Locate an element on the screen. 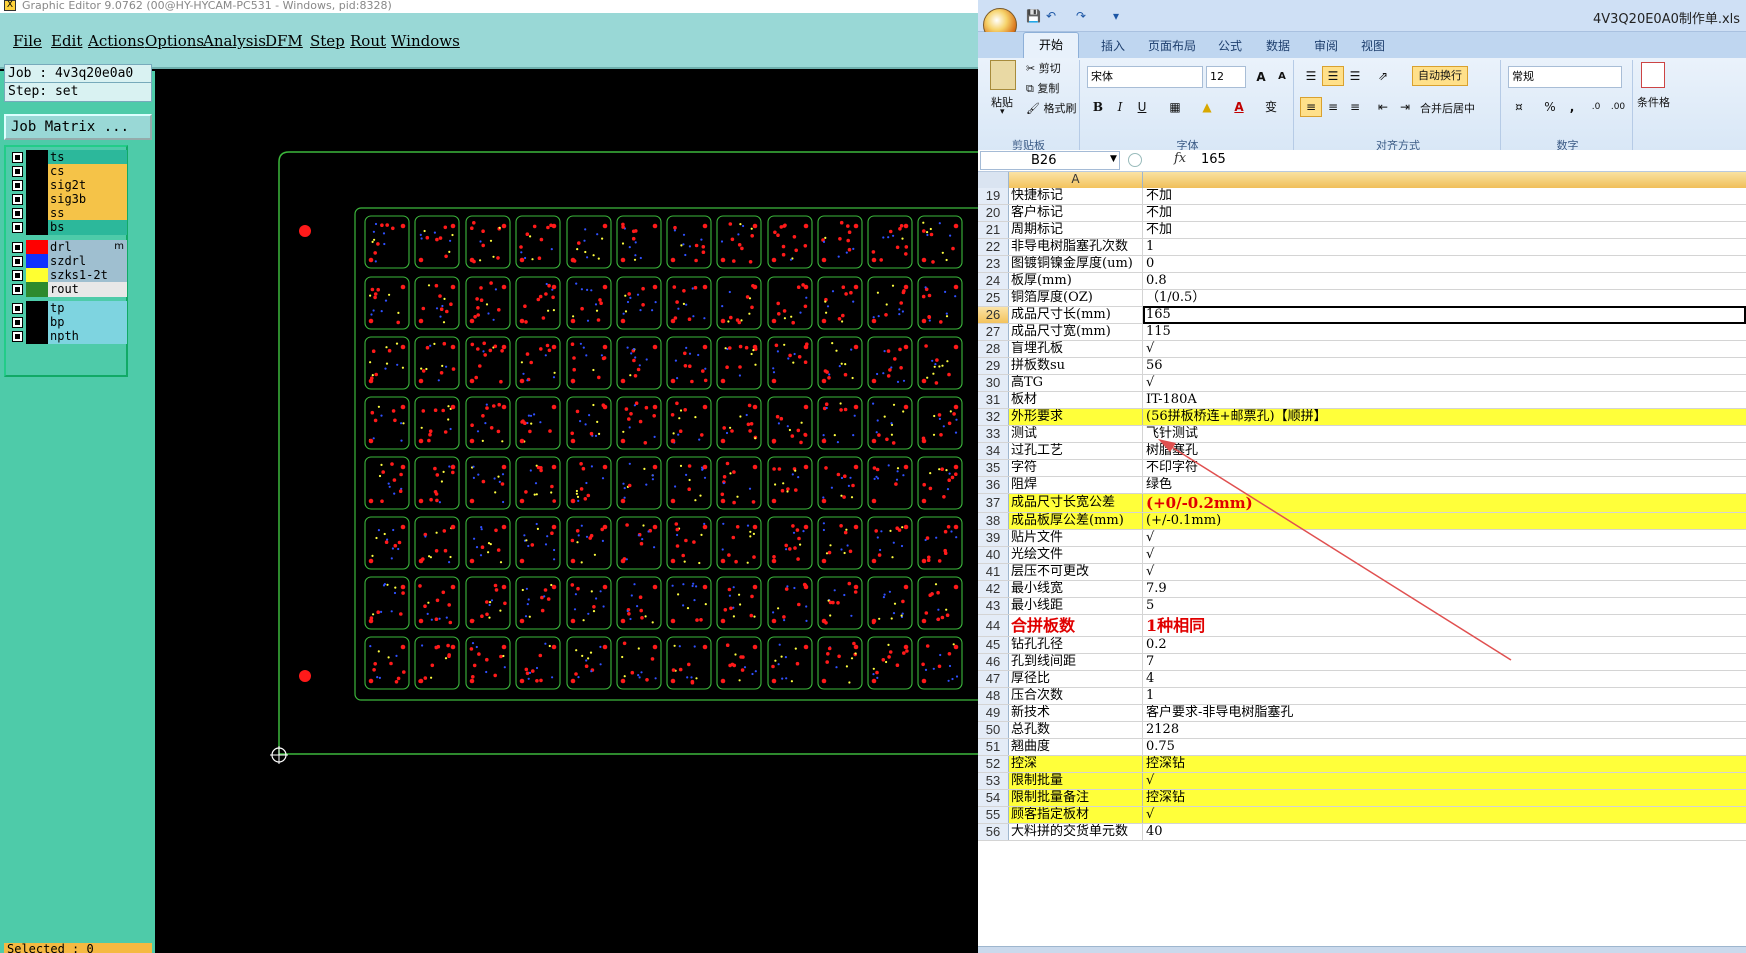  layer-row-szks1-2t: szks1-2t is located at coordinates (68, 275).